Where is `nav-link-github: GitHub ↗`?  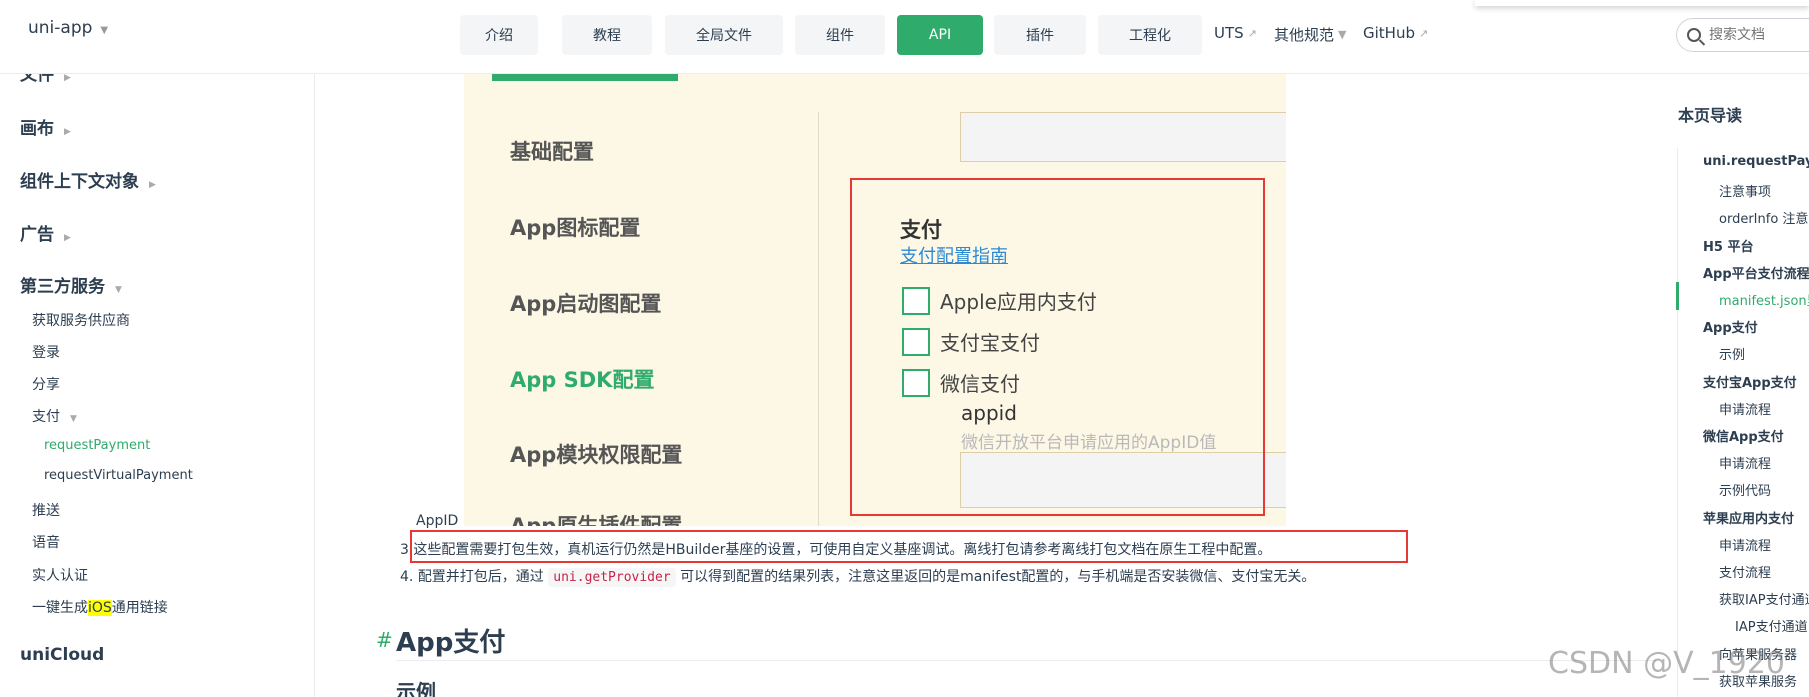 nav-link-github: GitHub ↗ is located at coordinates (1395, 33).